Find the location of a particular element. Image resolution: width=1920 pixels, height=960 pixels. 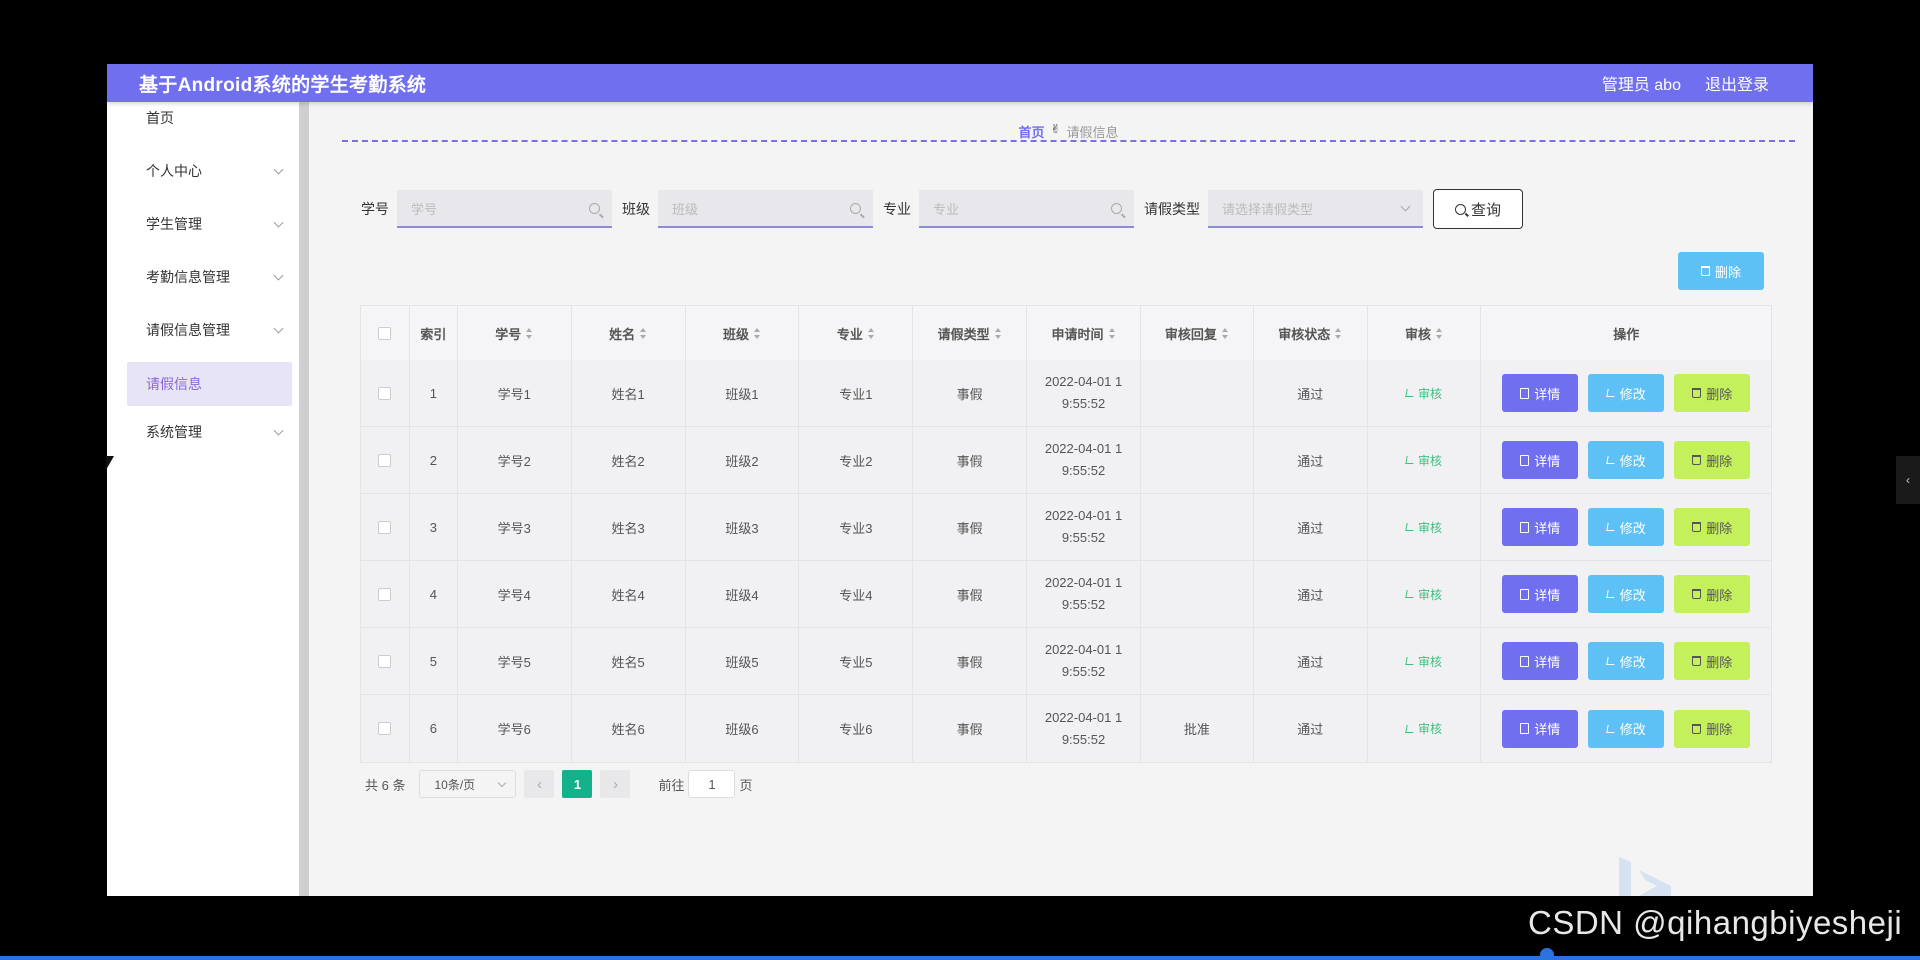

header-leave-type: 请假类型 is located at coordinates (970, 333).